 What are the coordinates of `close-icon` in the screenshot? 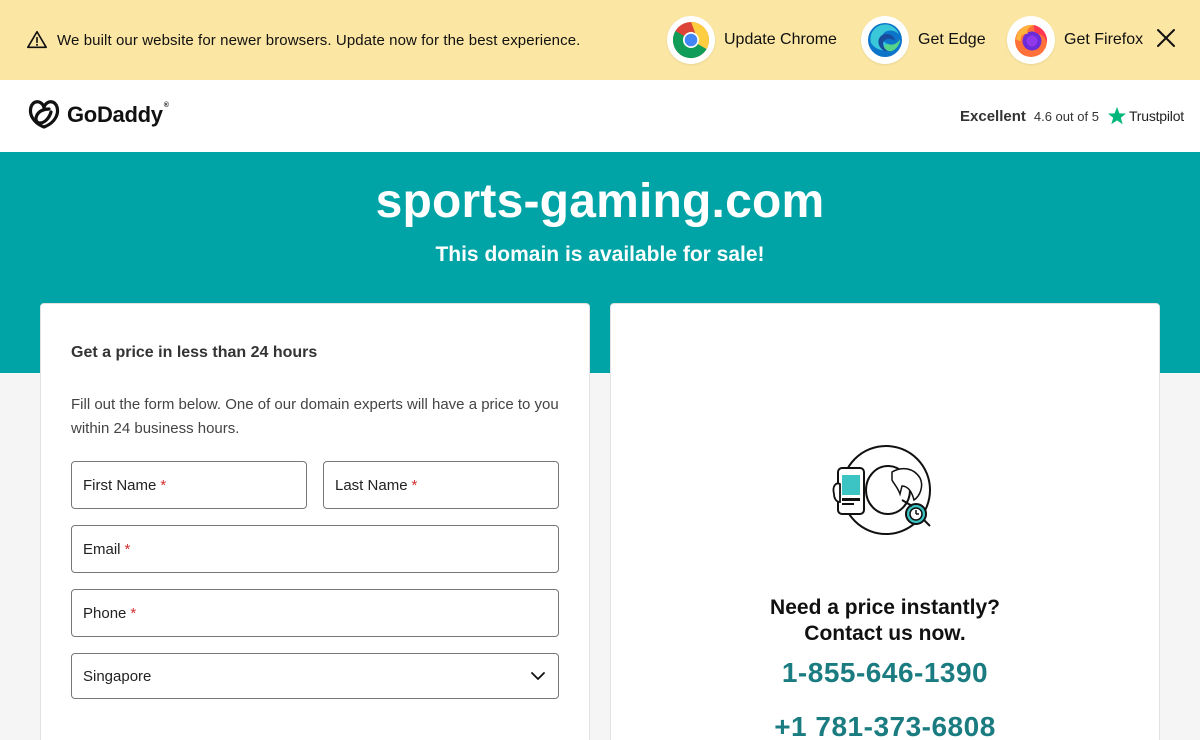 It's located at (1166, 38).